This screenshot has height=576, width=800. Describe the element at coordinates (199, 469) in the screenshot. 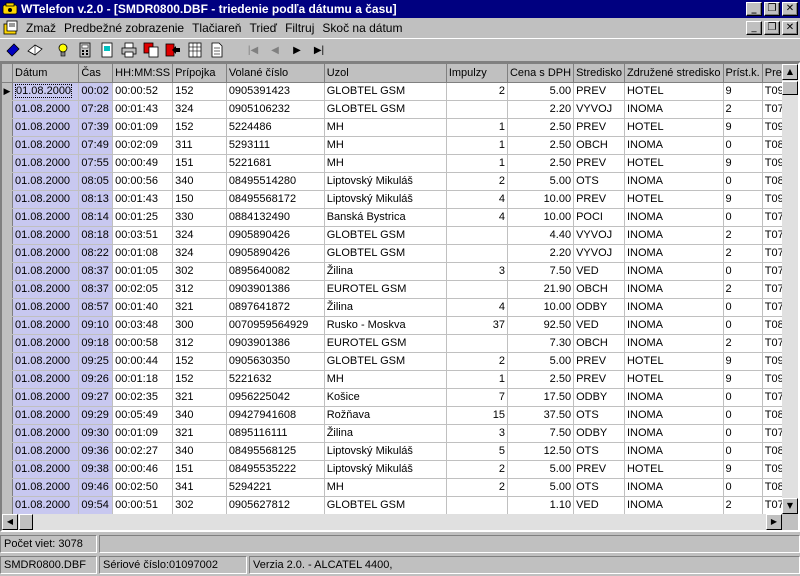

I see `table-cell: 151` at that location.